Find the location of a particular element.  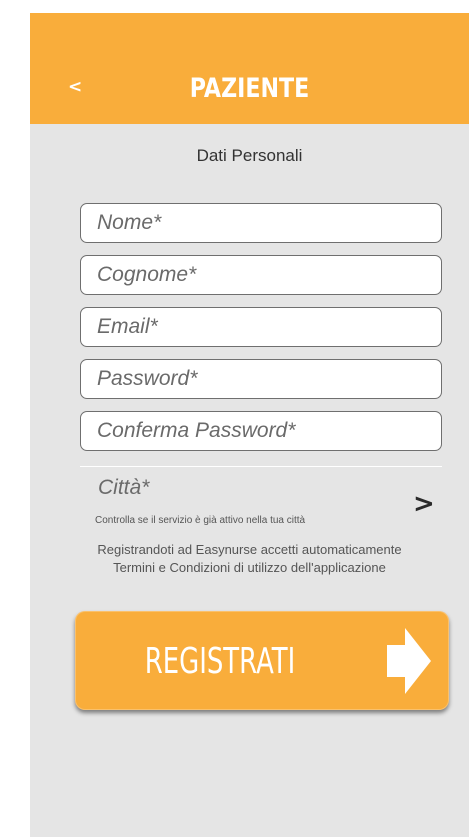

password-field is located at coordinates (261, 379).